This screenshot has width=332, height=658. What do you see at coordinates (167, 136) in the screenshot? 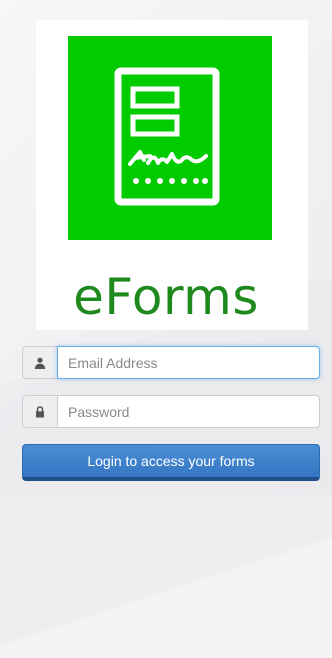
I see `signed-form-icon` at bounding box center [167, 136].